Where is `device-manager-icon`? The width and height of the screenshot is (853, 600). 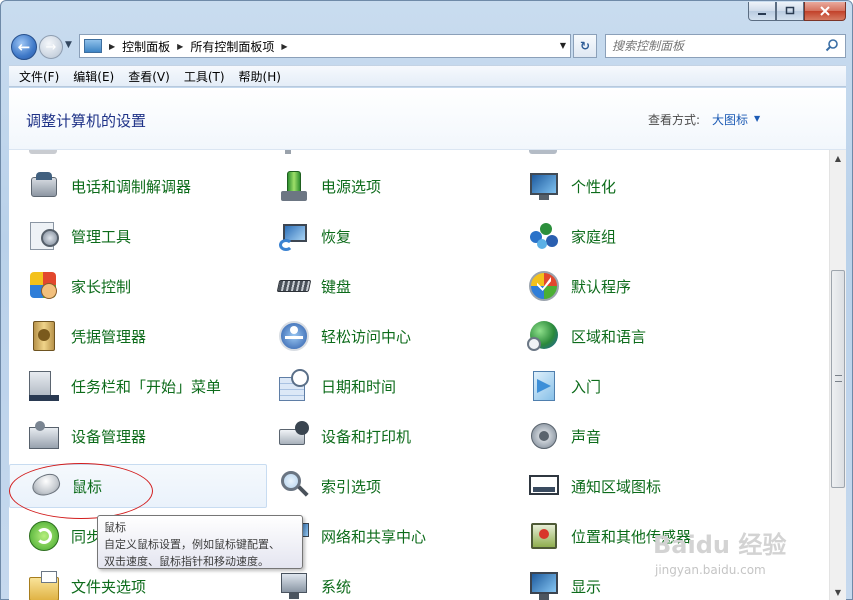 device-manager-icon is located at coordinates (44, 436).